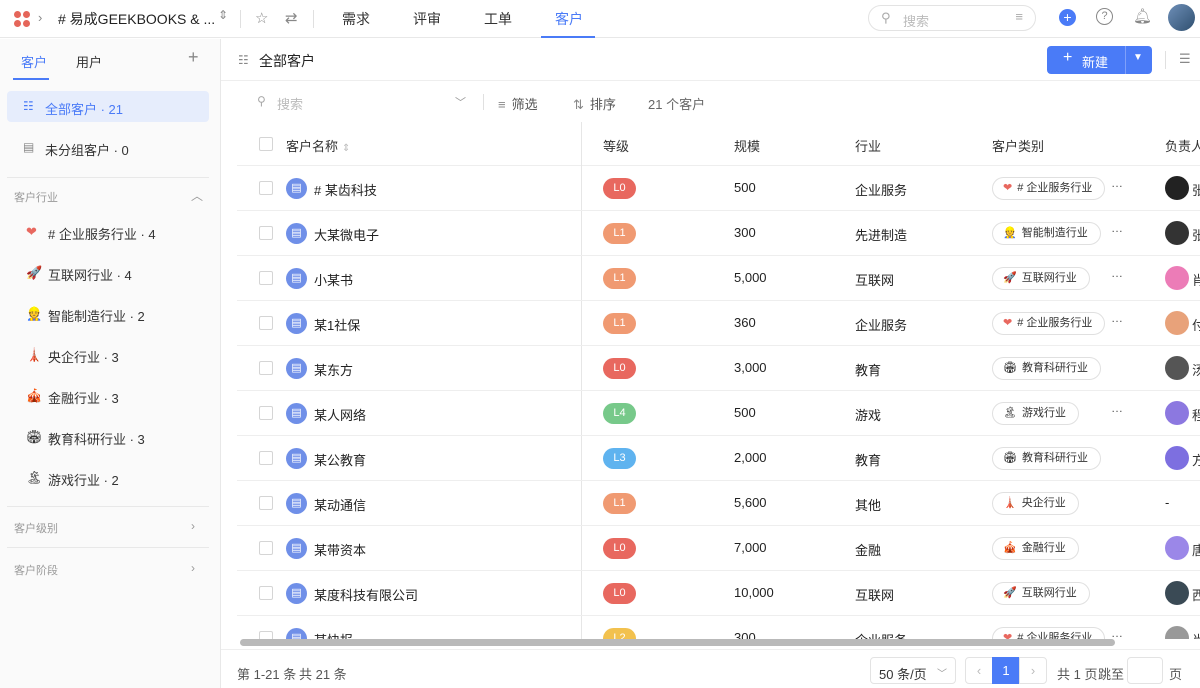 This screenshot has height=688, width=1200. I want to click on sidebar-tab-customers: 客户, so click(34, 61).